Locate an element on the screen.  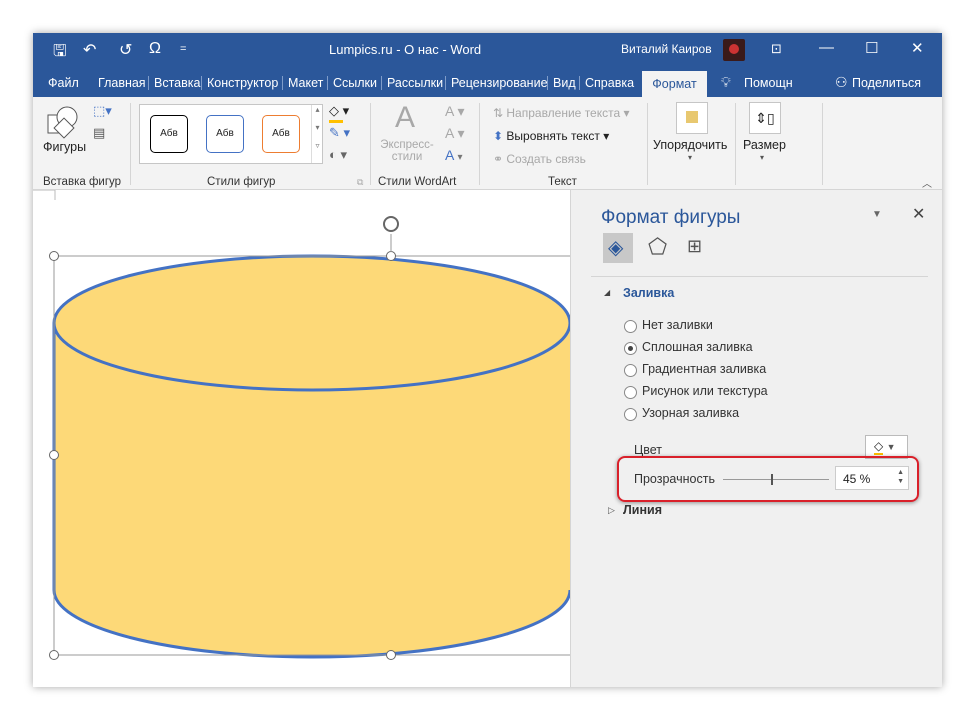
tab-format: Формат is located at coordinates (674, 84).